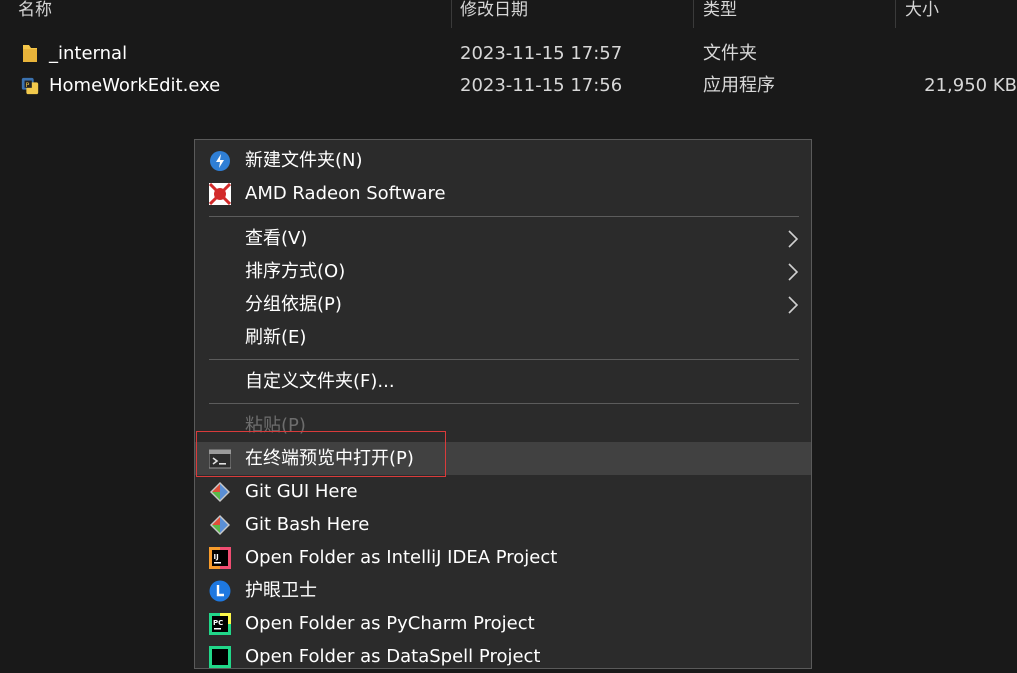  What do you see at coordinates (304, 160) in the screenshot?
I see `menu-item-label: 新建文件夹(N)` at bounding box center [304, 160].